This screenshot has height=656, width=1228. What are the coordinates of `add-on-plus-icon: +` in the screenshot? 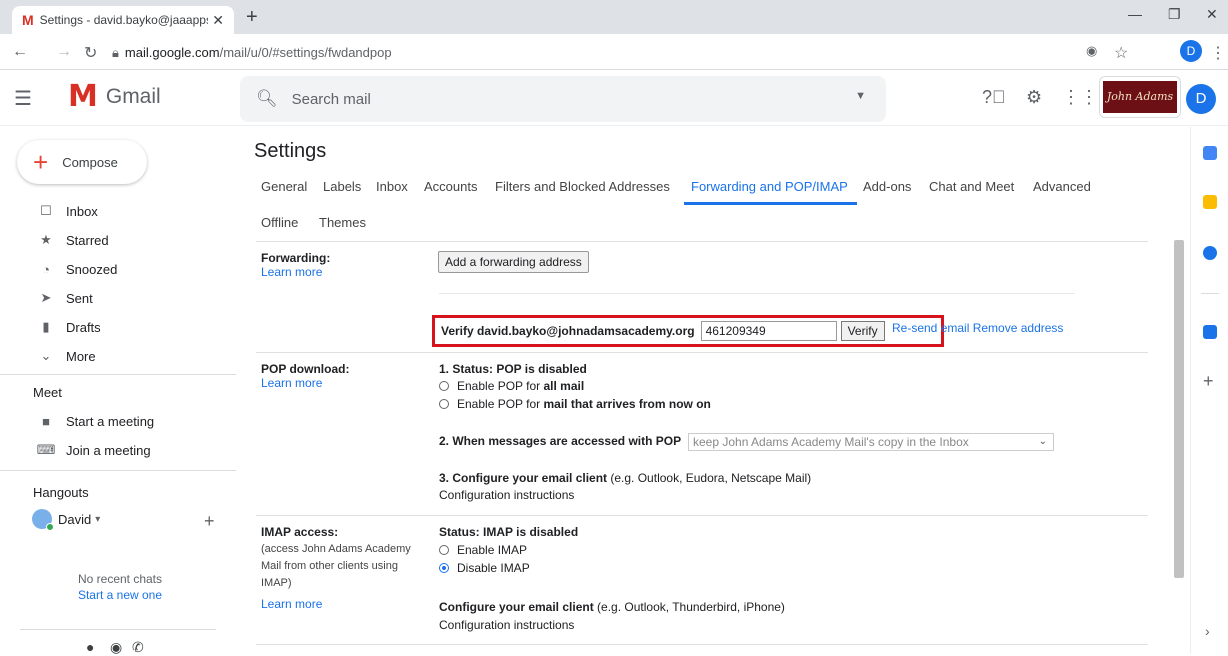 It's located at (1208, 381).